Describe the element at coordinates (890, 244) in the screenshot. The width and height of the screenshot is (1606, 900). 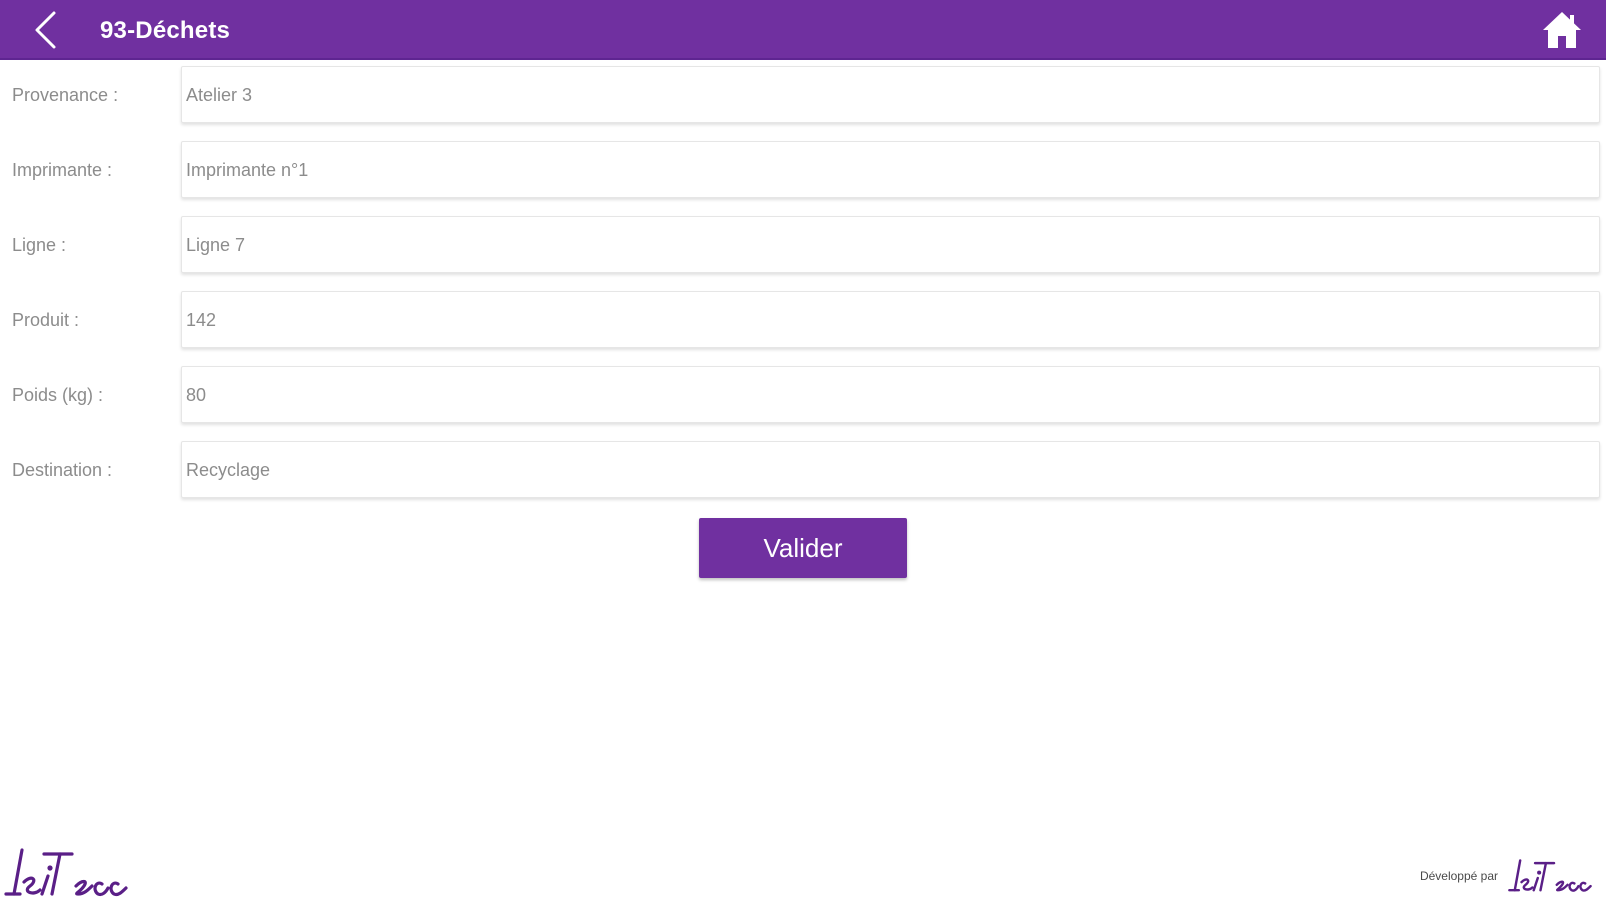
I see `ligne-field: Ligne 7` at that location.